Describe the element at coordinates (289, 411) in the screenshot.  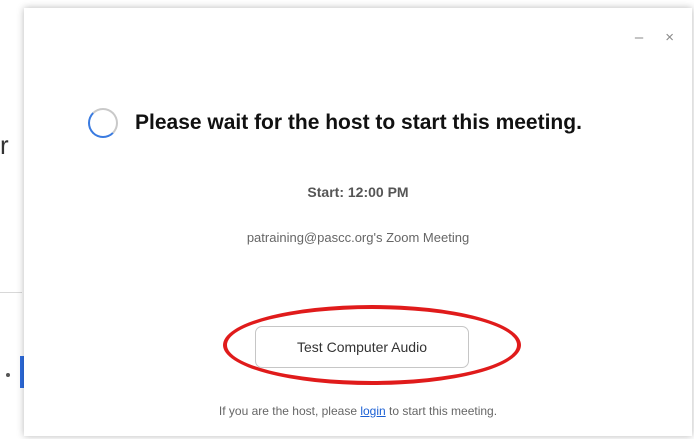
I see `footer-prefix: If you are the host, please` at that location.